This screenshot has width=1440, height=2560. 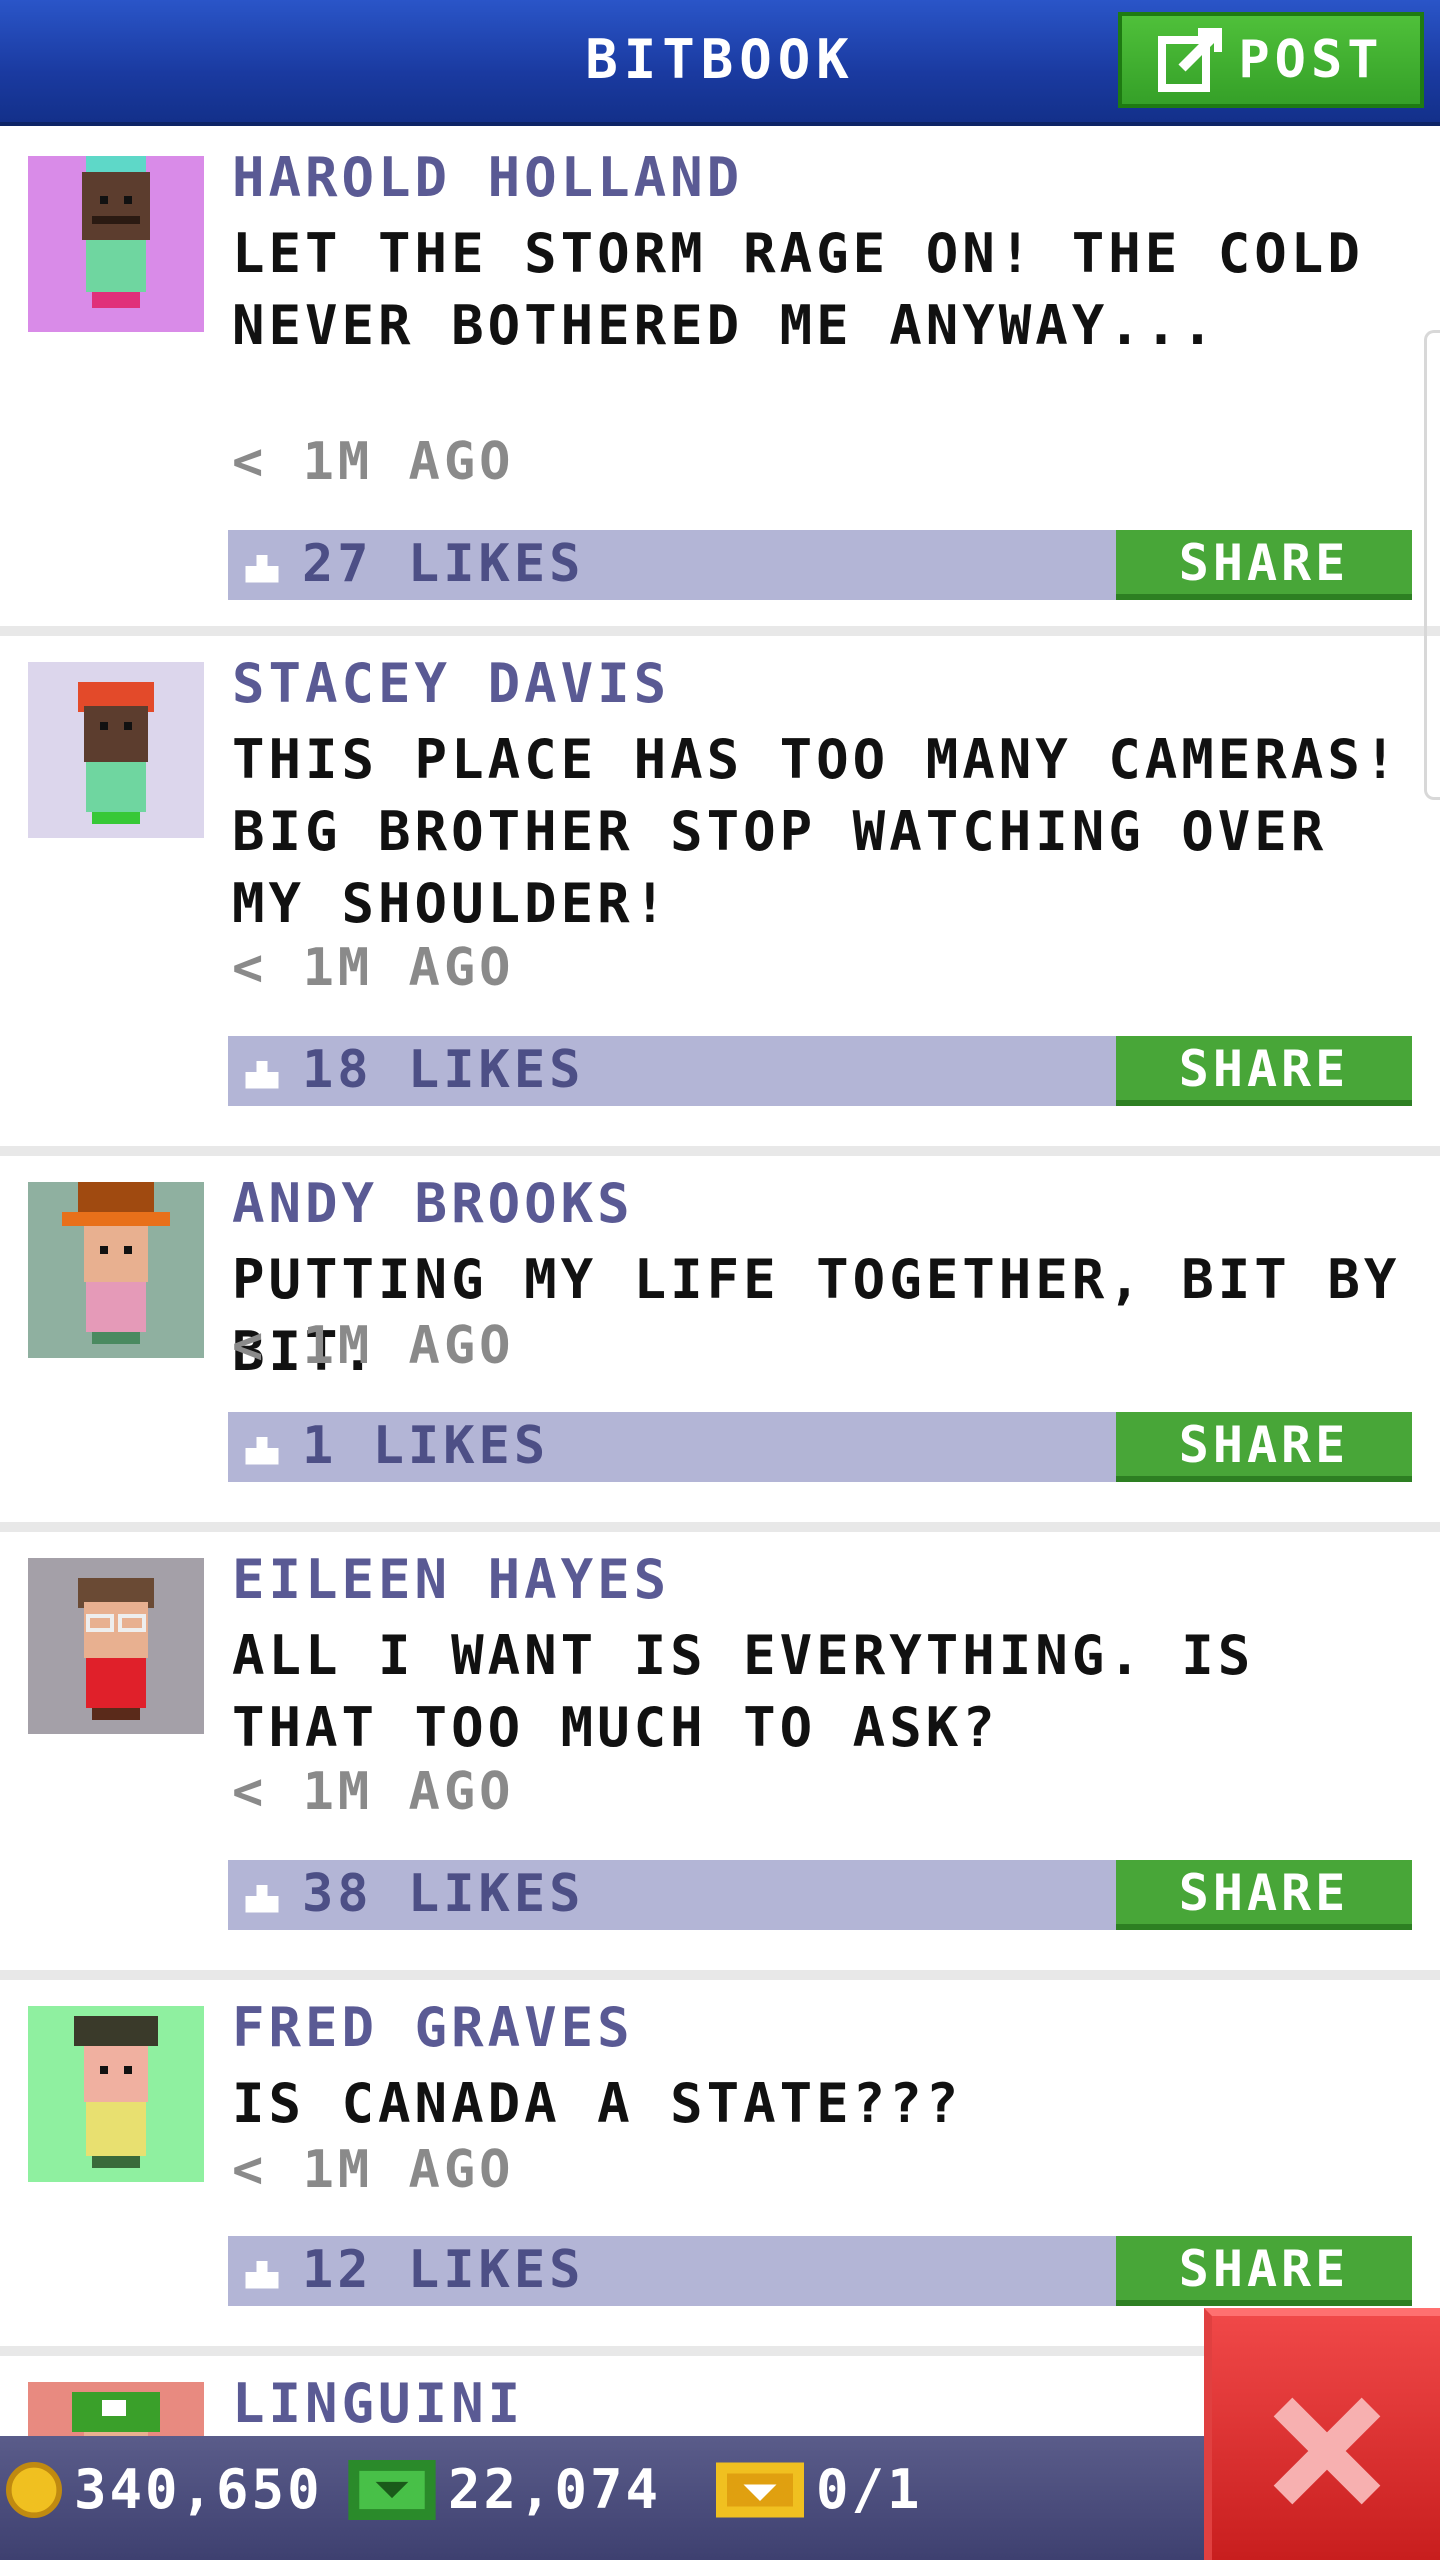 I want to click on close-button, so click(x=1322, y=2434).